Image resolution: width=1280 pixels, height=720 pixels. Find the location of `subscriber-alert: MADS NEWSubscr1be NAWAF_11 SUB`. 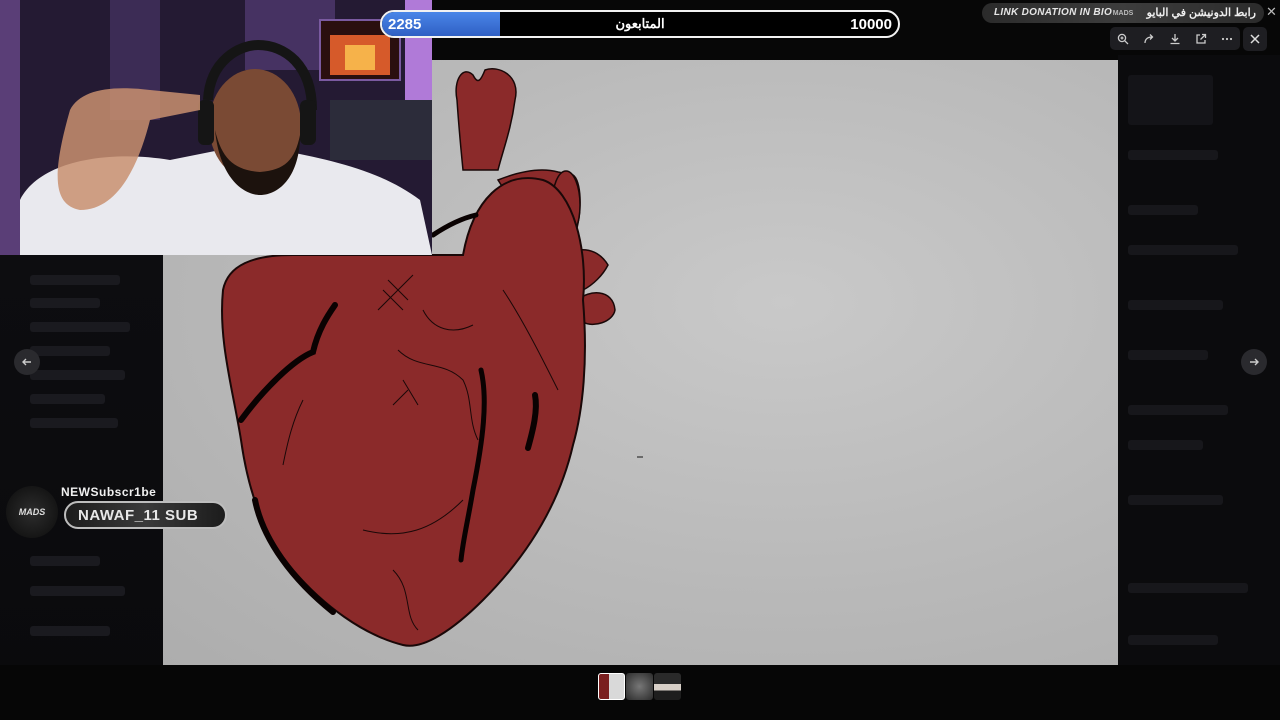

subscriber-alert: MADS NEWSubscr1be NAWAF_11 SUB is located at coordinates (118, 512).